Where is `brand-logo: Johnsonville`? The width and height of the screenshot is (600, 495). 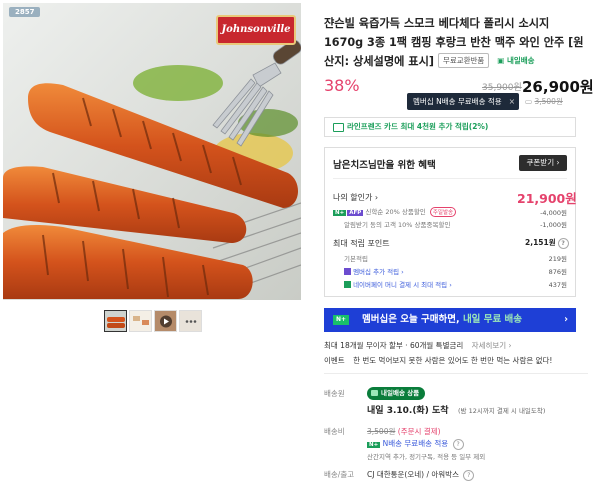
brand-logo: Johnsonville is located at coordinates (256, 30).